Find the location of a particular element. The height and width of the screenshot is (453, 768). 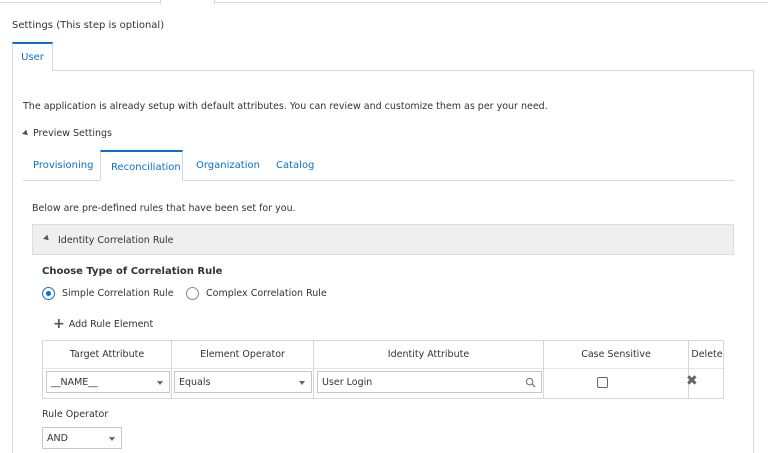

tab-organization: Organization is located at coordinates (224, 165).